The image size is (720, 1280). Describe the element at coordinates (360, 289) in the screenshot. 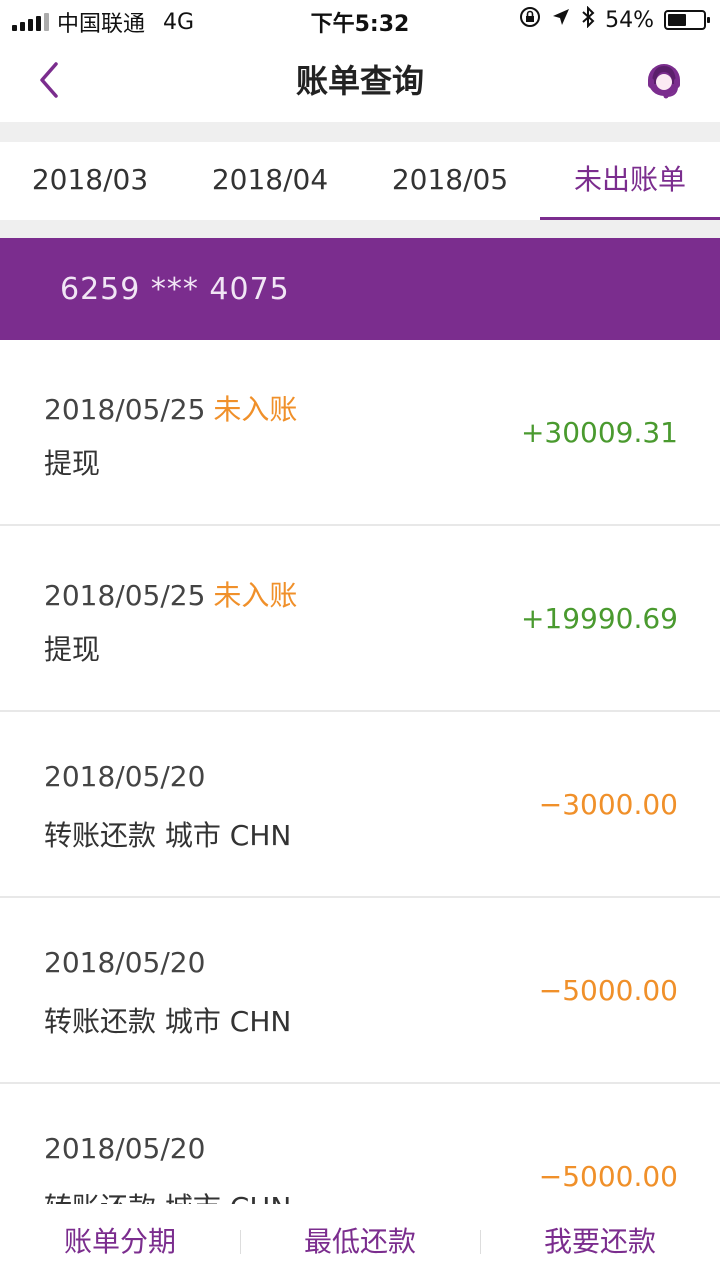

I see `card-banner: 6259 *** 4075` at that location.